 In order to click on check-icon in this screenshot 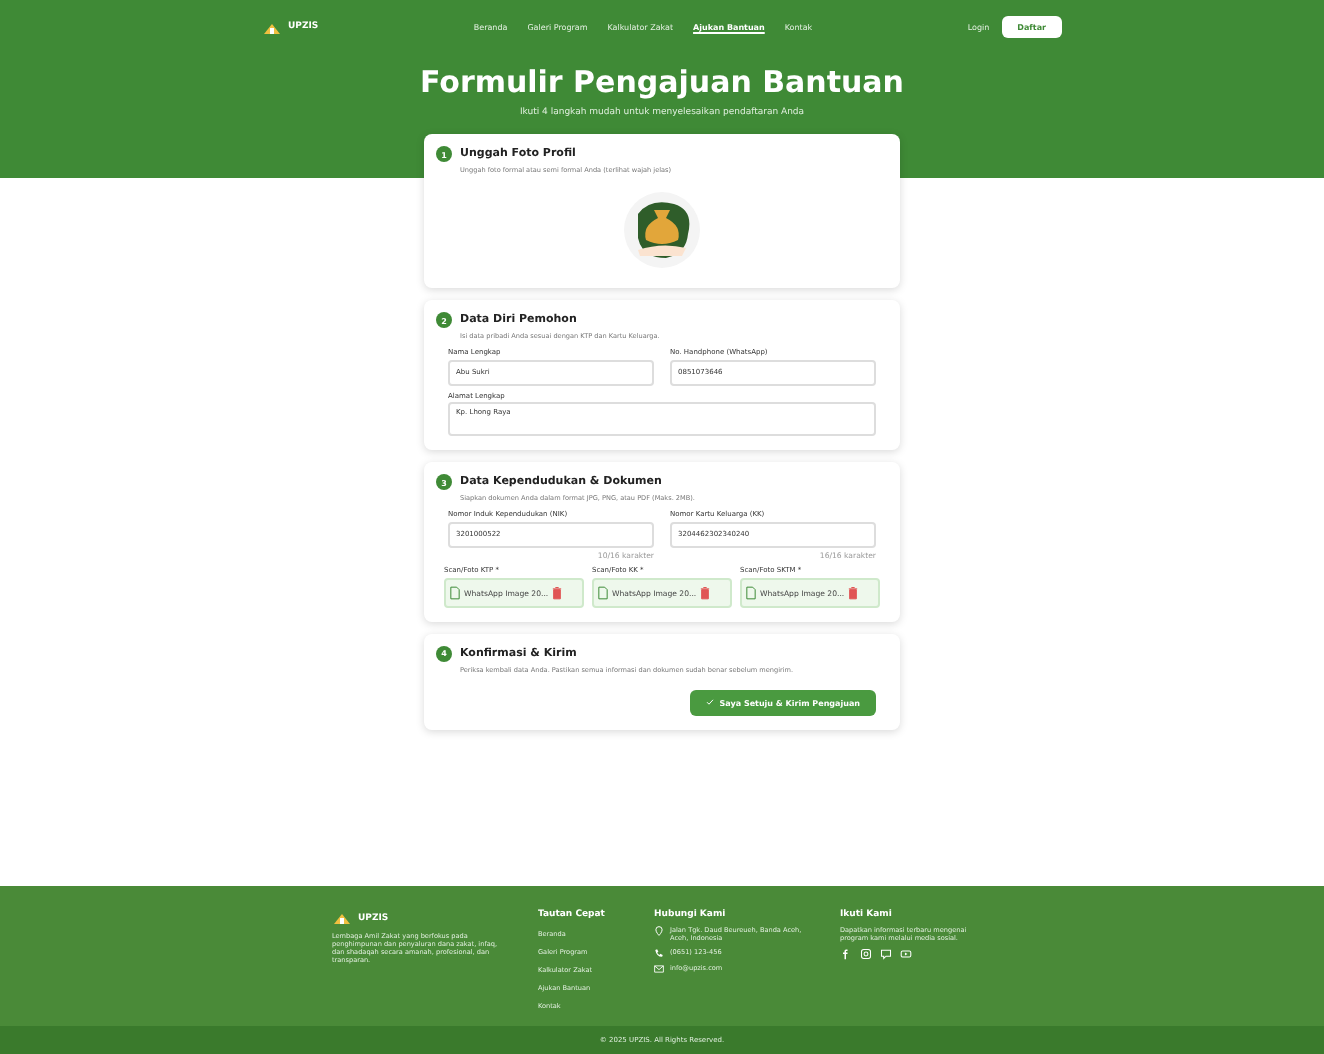, I will do `click(709, 702)`.